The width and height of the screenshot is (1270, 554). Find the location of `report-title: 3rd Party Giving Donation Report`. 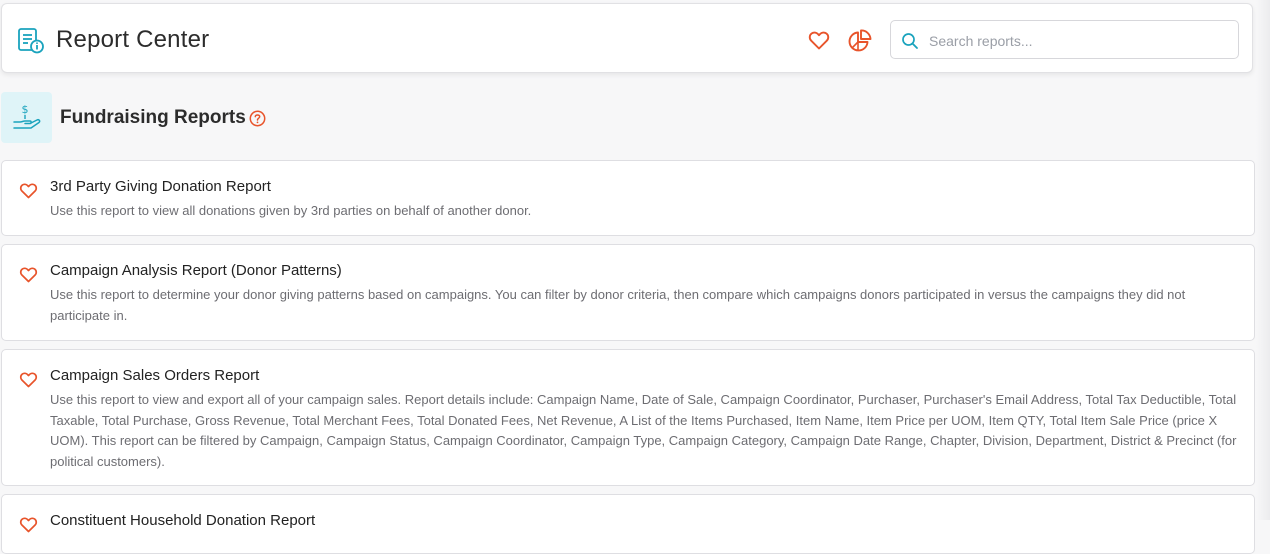

report-title: 3rd Party Giving Donation Report is located at coordinates (160, 186).